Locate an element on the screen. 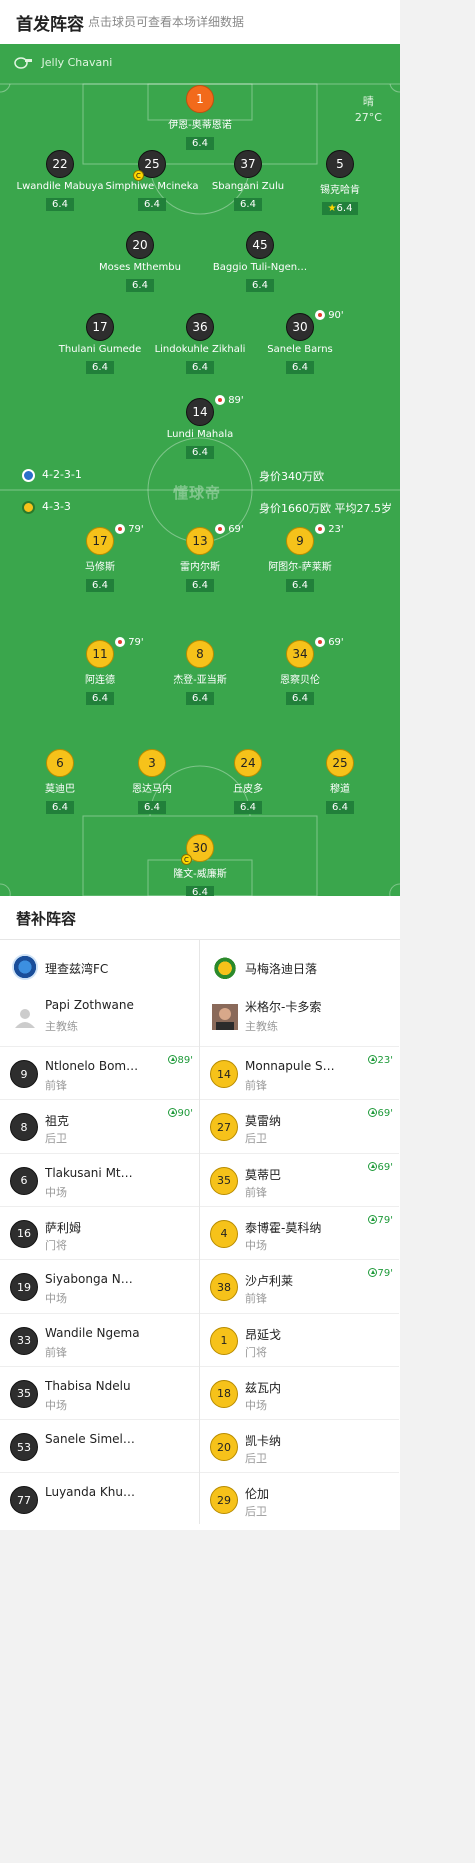 This screenshot has height=1863, width=475. away-sub-row: 29 伦加 后卫 is located at coordinates (299, 1498).